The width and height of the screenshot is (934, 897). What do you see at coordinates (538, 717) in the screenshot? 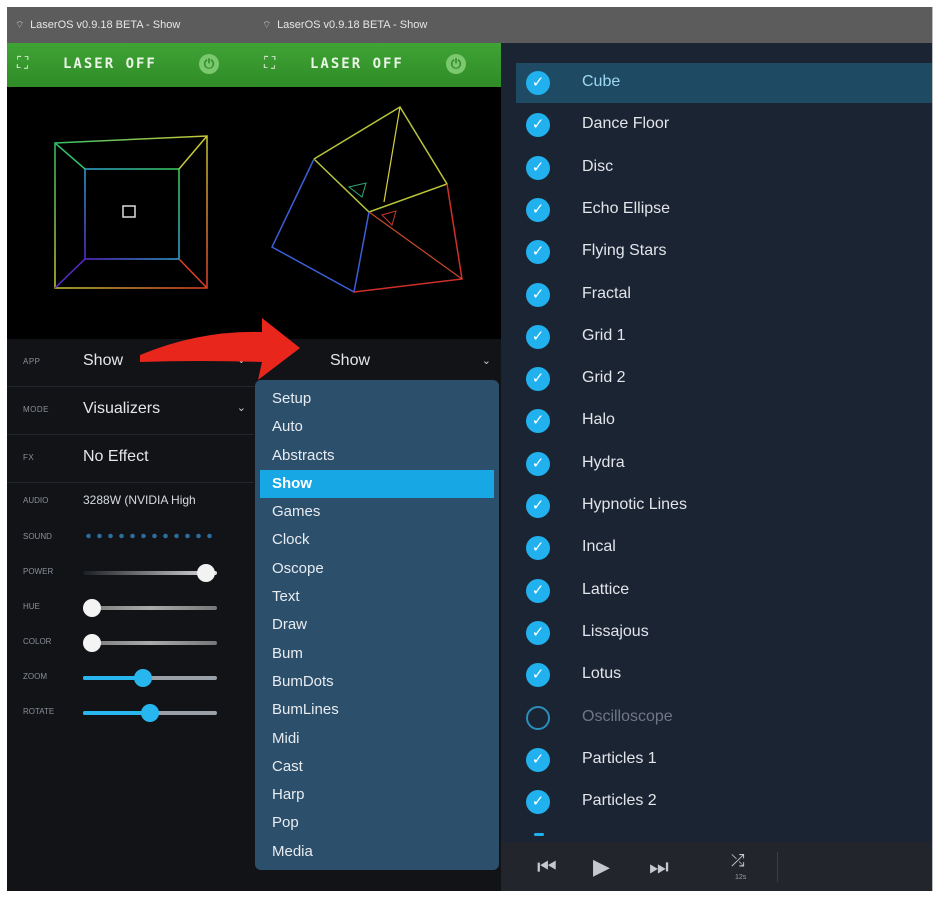
I see `unchecked-circle-icon: ✓` at bounding box center [538, 717].